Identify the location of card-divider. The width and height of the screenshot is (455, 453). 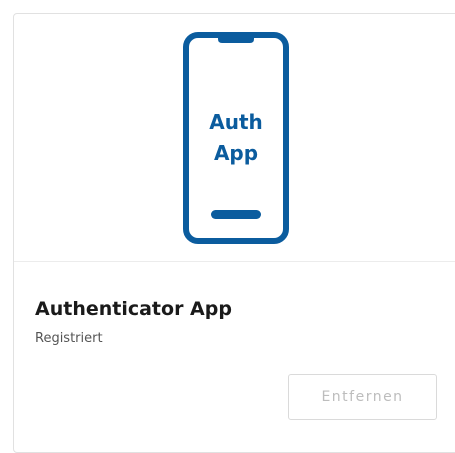
(234, 261).